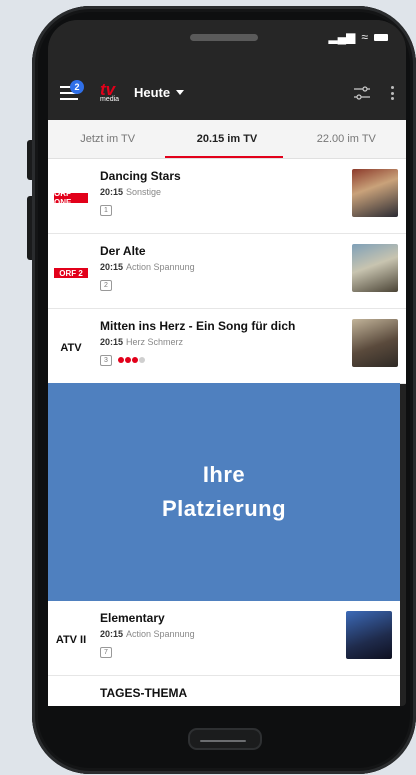 Image resolution: width=416 pixels, height=775 pixels. Describe the element at coordinates (362, 93) in the screenshot. I see `filter-sliders-icon` at that location.